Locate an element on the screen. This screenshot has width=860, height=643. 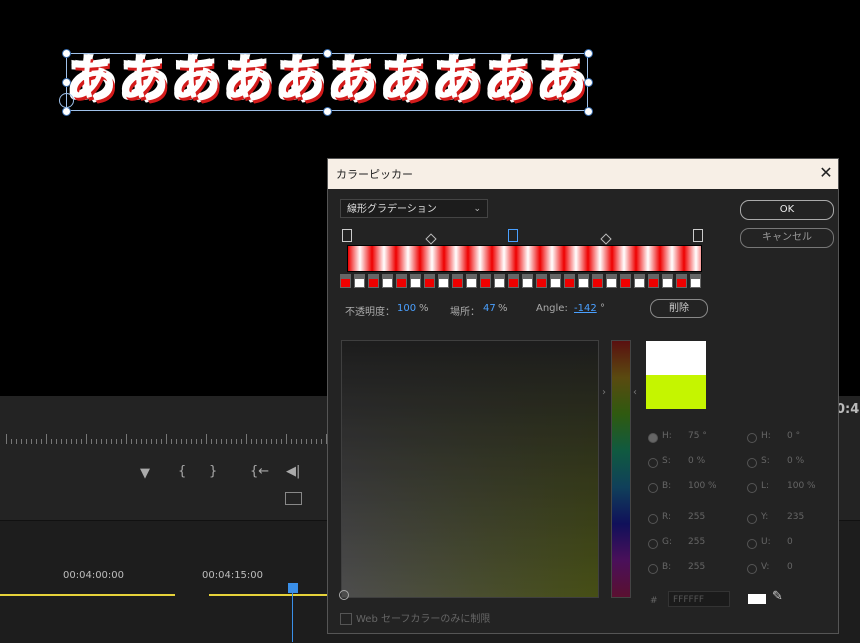
hsl-value: 0 ° is located at coordinates (793, 436).